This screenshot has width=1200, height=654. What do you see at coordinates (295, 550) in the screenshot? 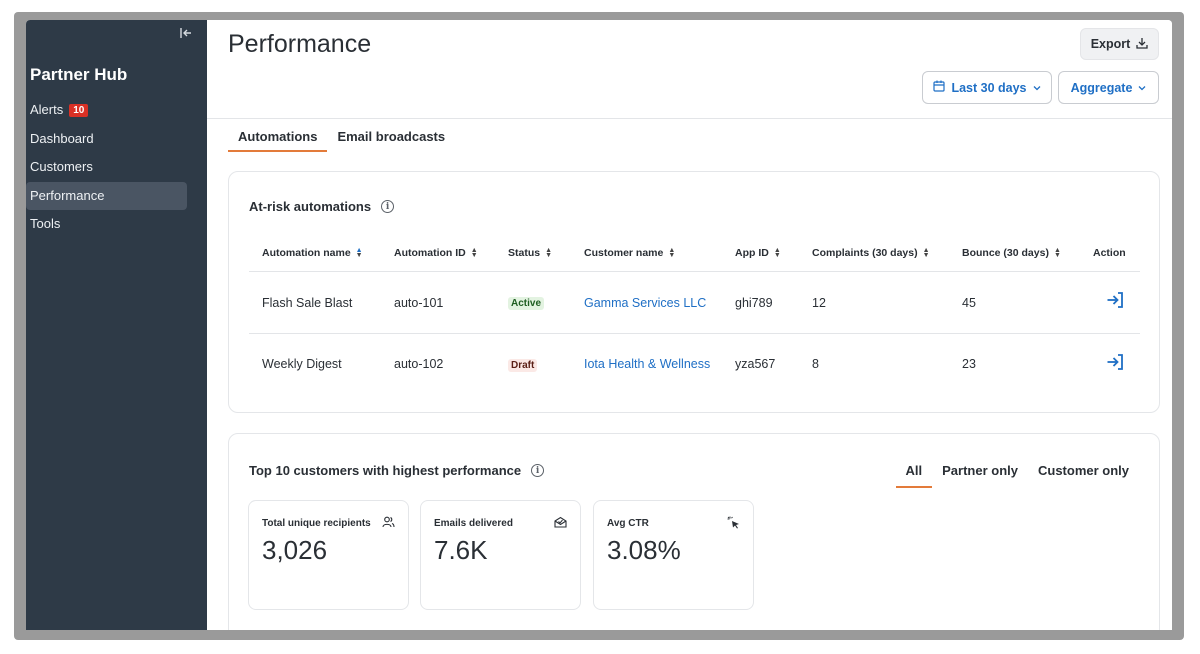
I see `stat-value: 3,026` at bounding box center [295, 550].